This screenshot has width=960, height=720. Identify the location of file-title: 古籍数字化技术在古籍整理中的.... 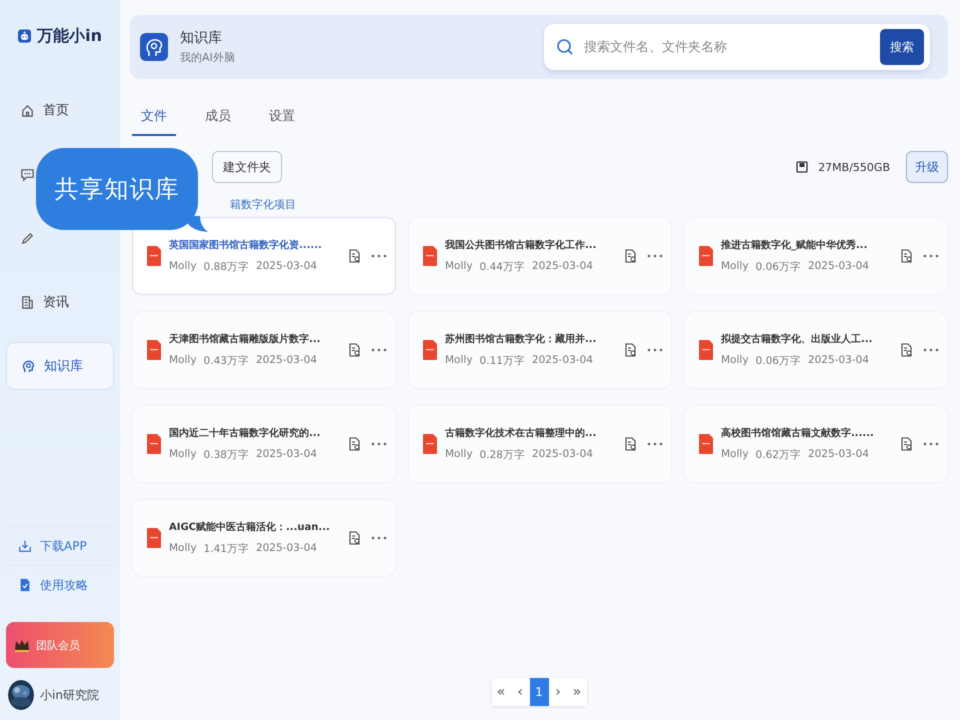
(531, 433).